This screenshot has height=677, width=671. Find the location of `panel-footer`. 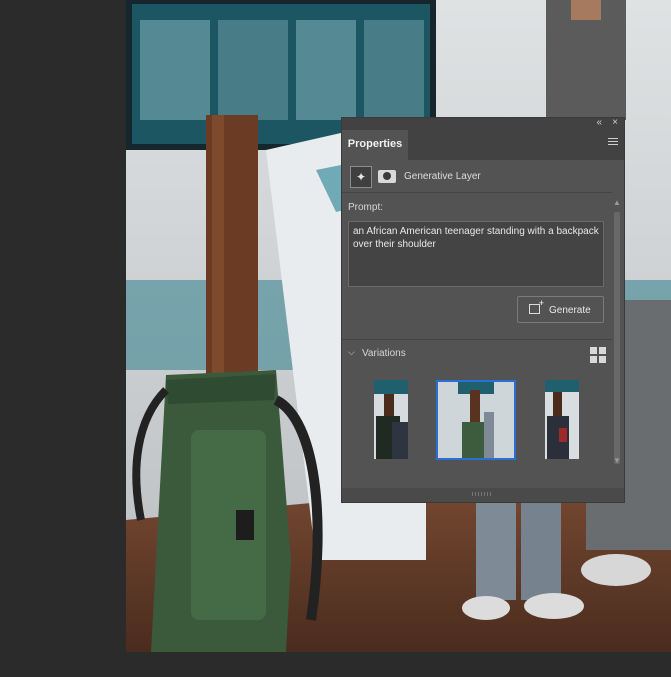

panel-footer is located at coordinates (483, 495).